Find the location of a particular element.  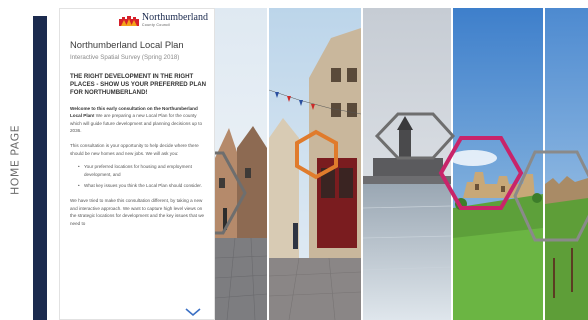

page-subtitle: Interactive Spatial Survey (Spring 2018) is located at coordinates (125, 57).